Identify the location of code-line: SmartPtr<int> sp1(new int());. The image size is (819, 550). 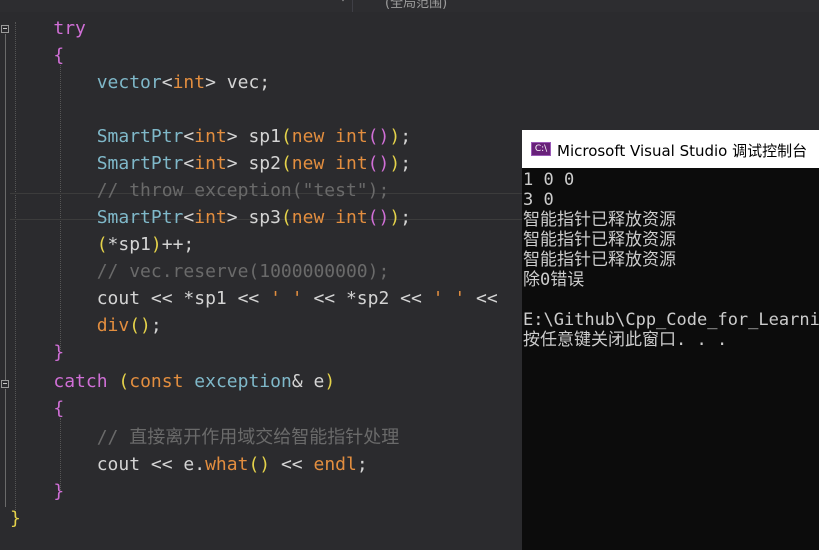
(210, 136).